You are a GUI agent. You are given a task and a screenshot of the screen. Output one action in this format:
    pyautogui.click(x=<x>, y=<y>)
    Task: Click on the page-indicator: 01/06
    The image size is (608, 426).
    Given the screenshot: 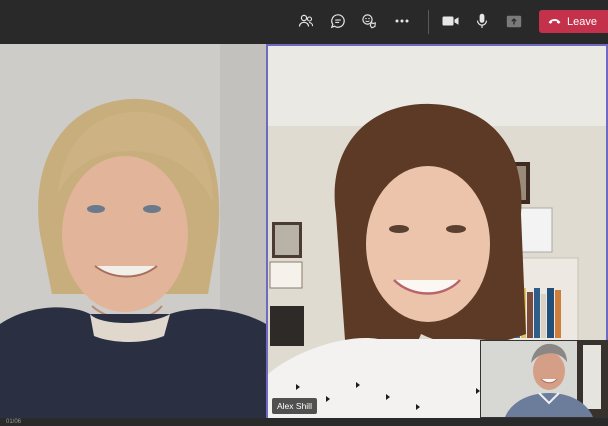 What is the action you would take?
    pyautogui.click(x=14, y=422)
    